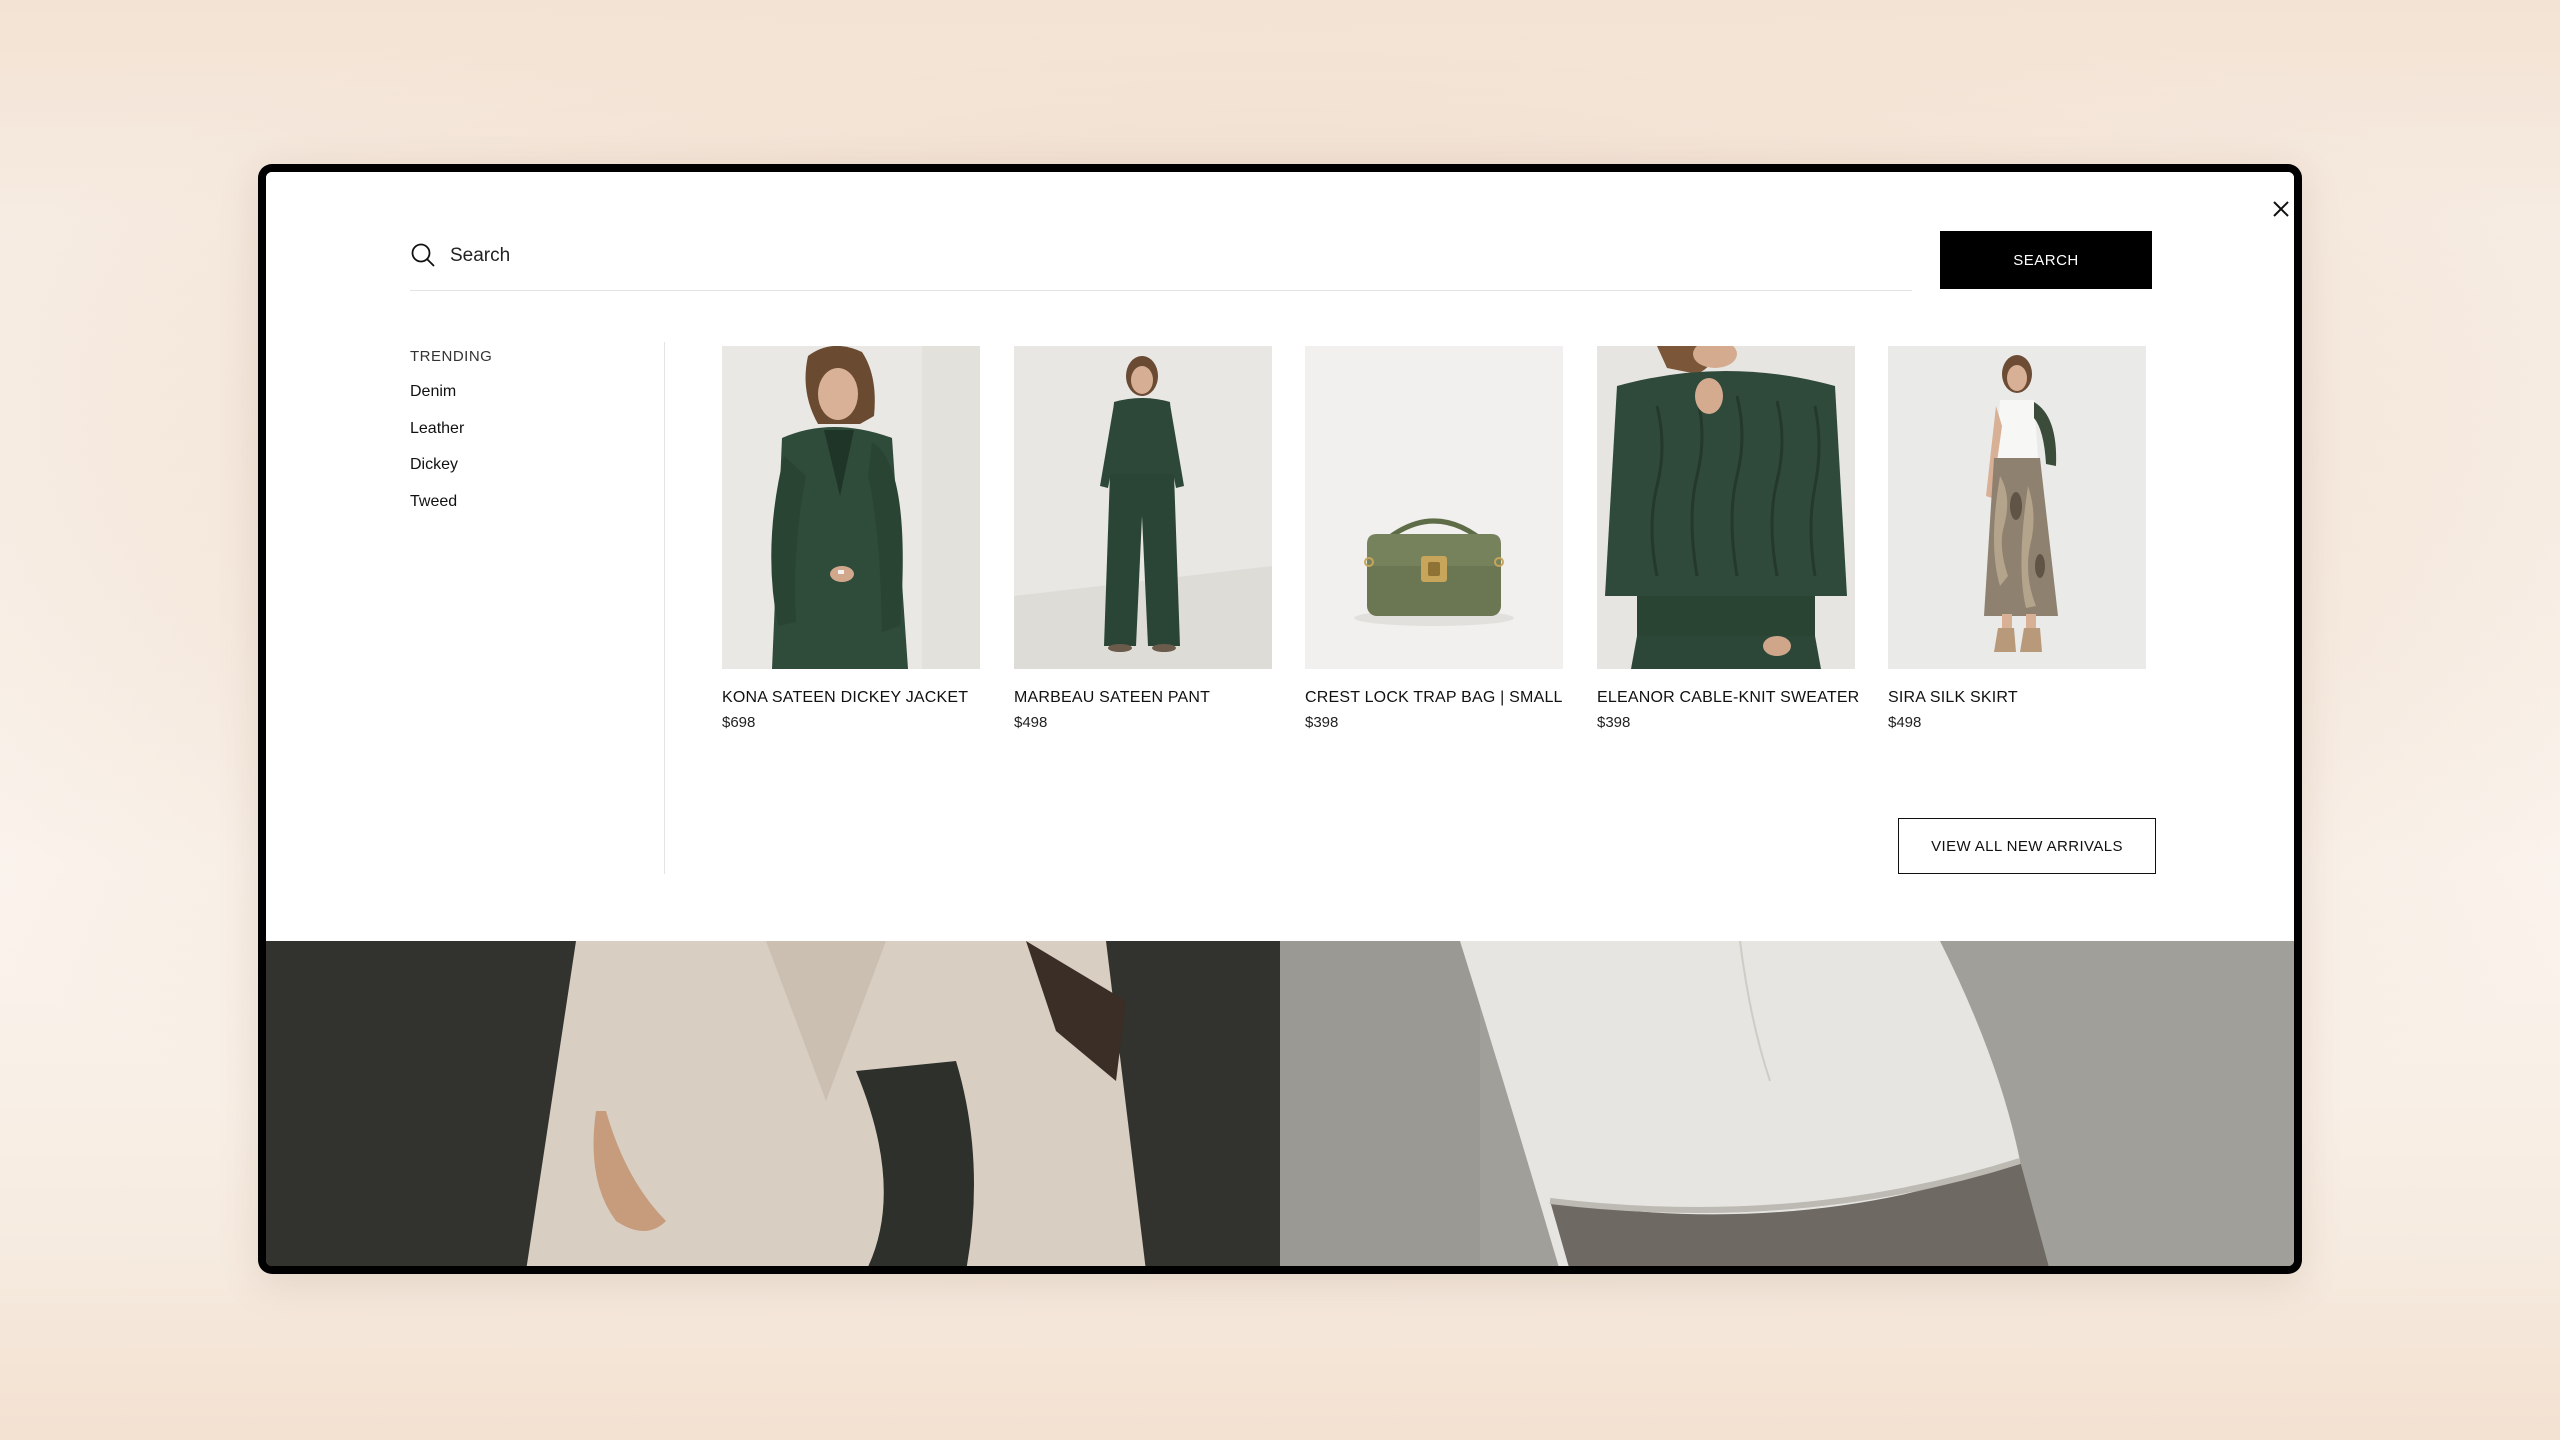  I want to click on trending-list: Denim Leather Dickey Tweed, so click(530, 455).